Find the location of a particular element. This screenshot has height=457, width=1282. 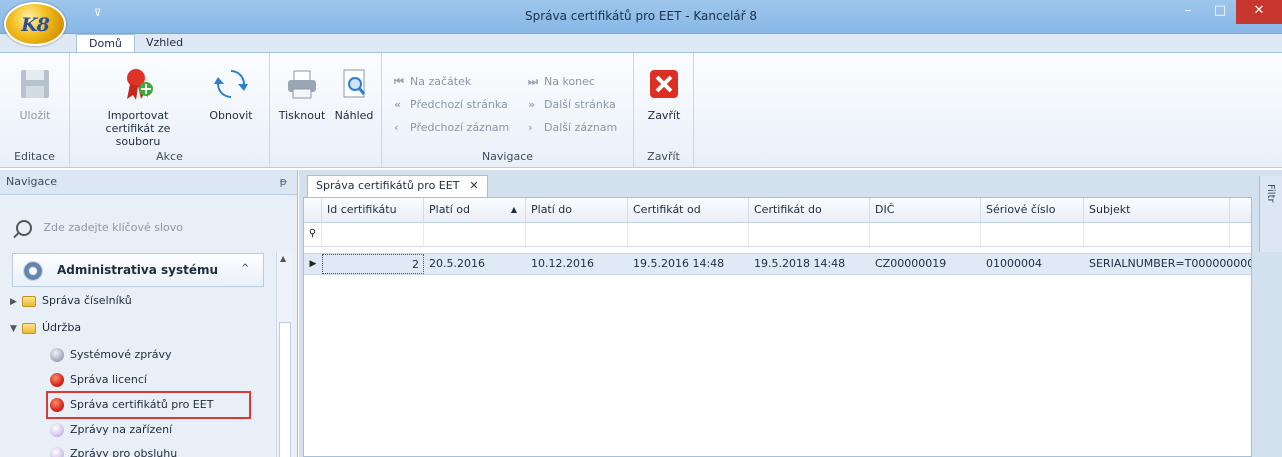

tree-item-sprava-licenci: Správa licencí is located at coordinates (98, 380).